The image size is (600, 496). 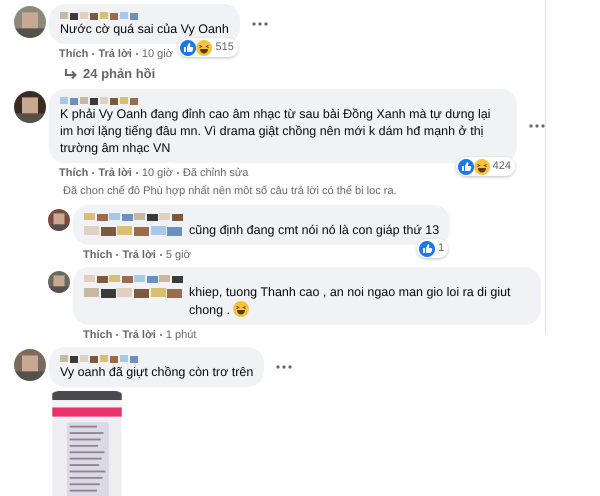 I want to click on comment-text: Vy oanh đã giựt chồng còn trơ trên, so click(x=157, y=372).